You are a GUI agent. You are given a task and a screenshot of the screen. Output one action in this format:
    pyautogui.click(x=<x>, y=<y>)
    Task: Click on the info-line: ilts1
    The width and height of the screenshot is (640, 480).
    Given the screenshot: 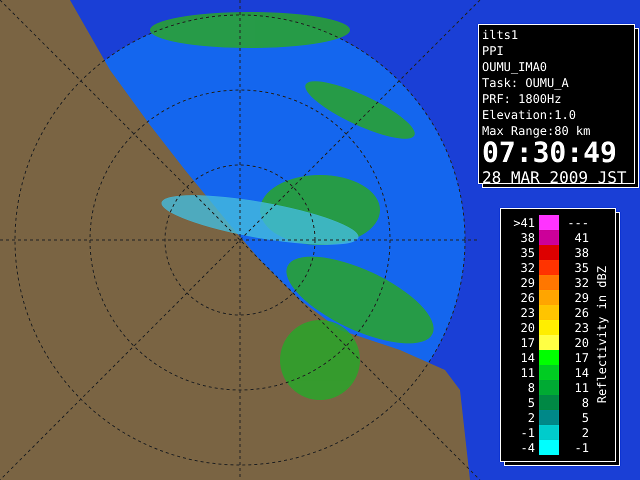 What is the action you would take?
    pyautogui.click(x=501, y=35)
    